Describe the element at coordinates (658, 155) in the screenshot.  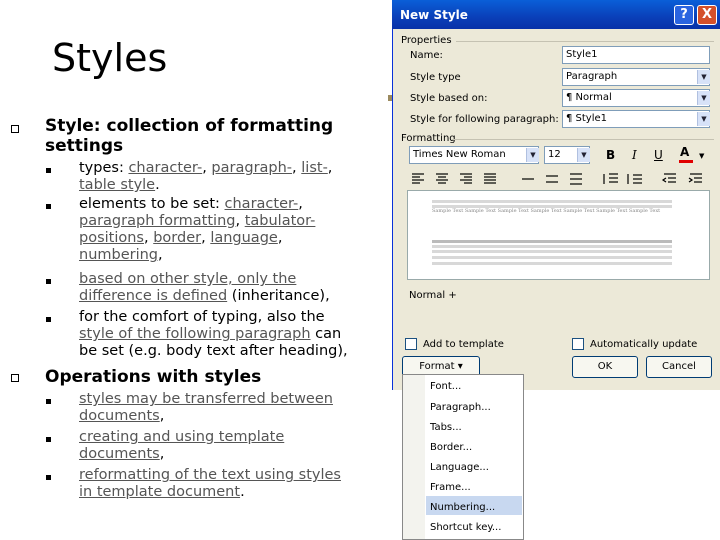
I see `underline-button: U` at that location.